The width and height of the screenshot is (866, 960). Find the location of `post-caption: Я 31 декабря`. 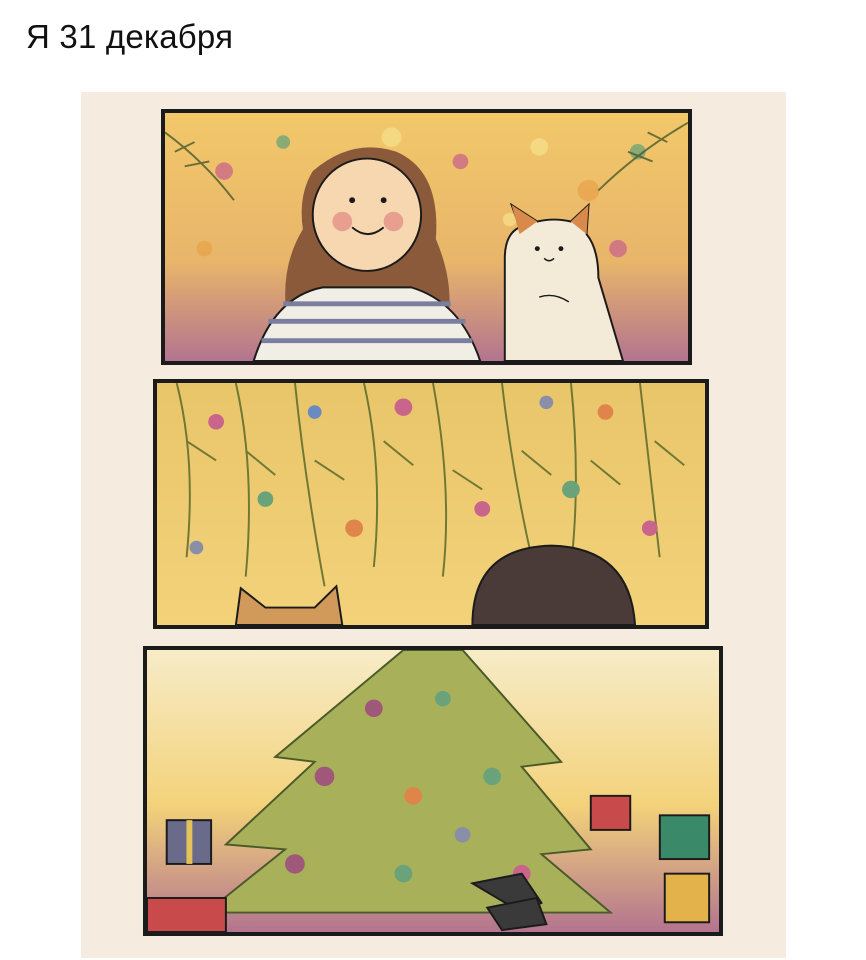

post-caption: Я 31 декабря is located at coordinates (130, 36).